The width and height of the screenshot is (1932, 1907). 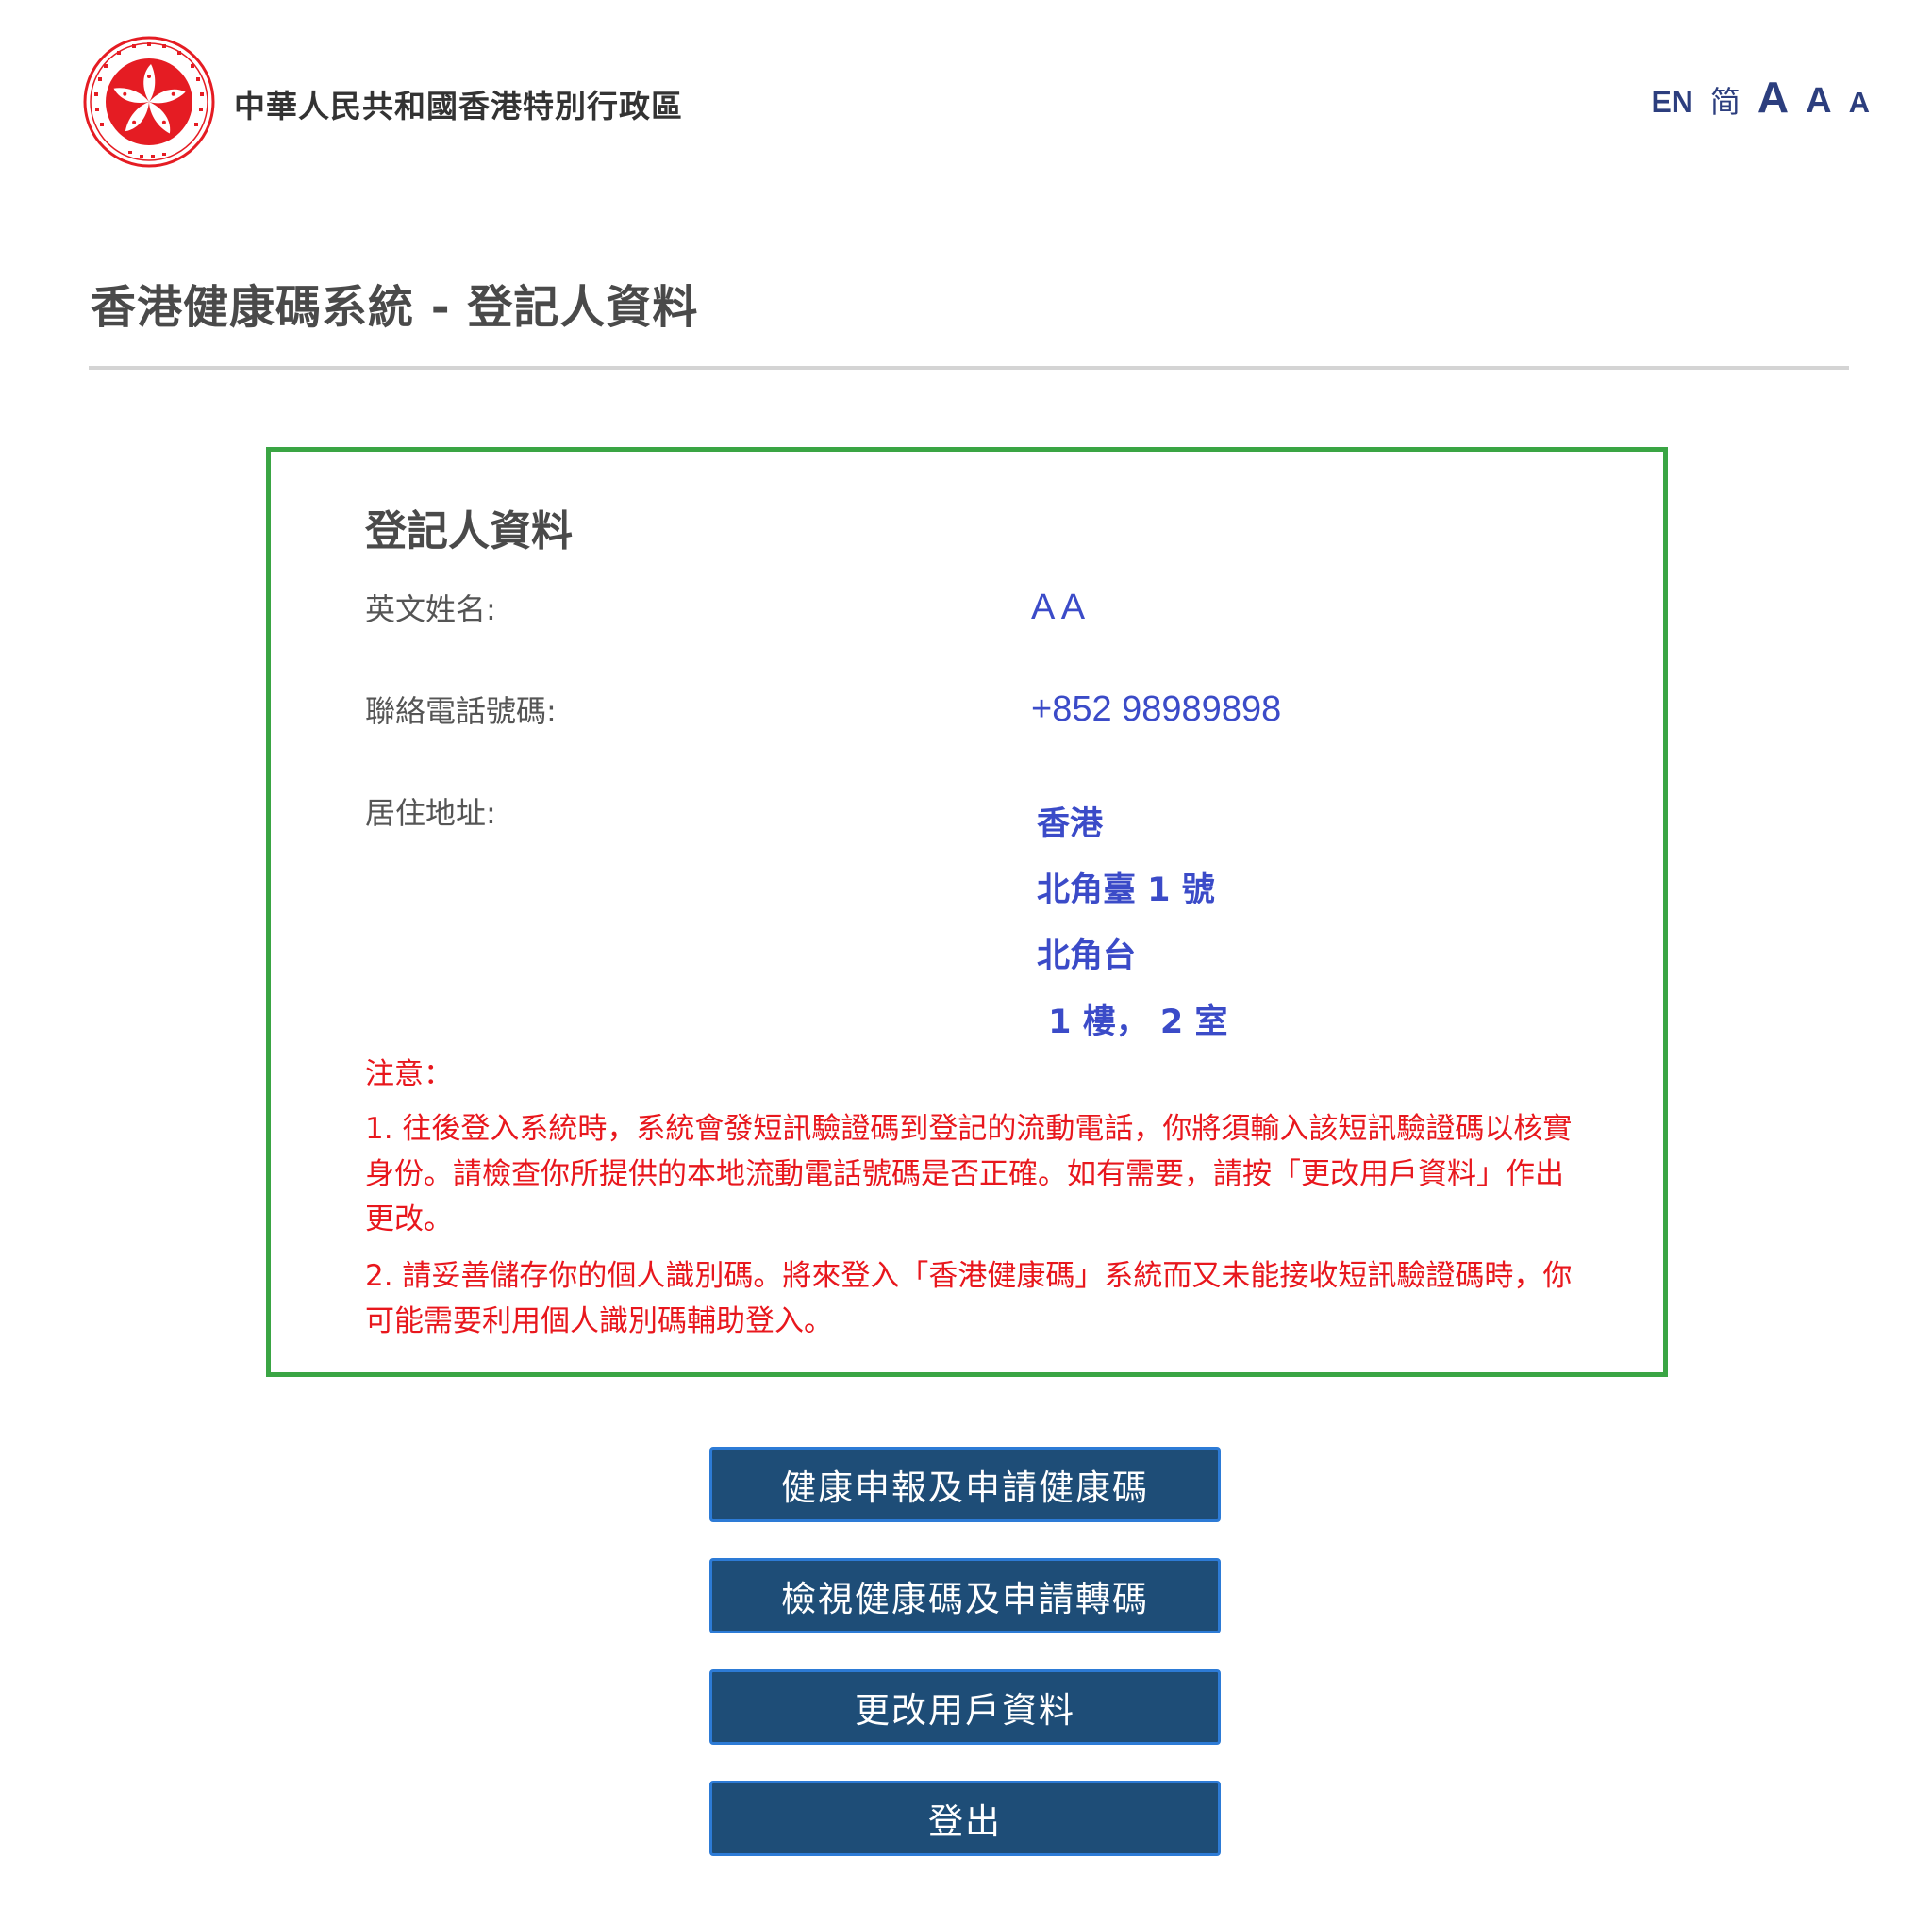 I want to click on font-size-small-button: A, so click(x=1860, y=103).